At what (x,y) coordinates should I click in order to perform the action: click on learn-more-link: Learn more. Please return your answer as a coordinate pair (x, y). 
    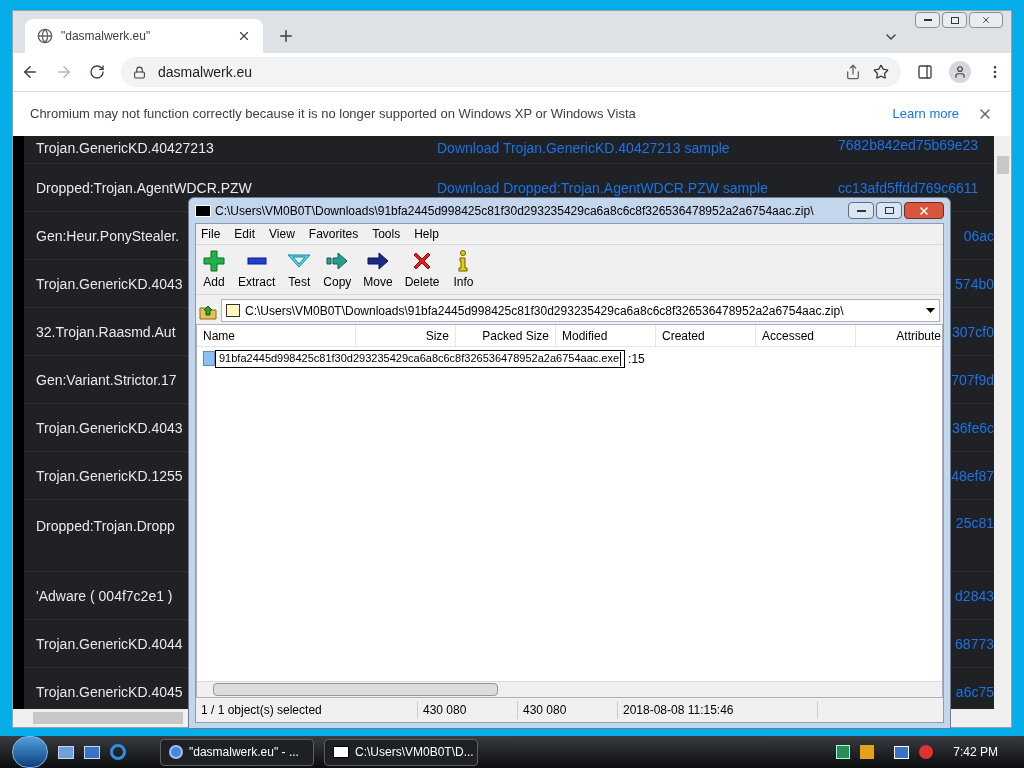
    Looking at the image, I should click on (925, 114).